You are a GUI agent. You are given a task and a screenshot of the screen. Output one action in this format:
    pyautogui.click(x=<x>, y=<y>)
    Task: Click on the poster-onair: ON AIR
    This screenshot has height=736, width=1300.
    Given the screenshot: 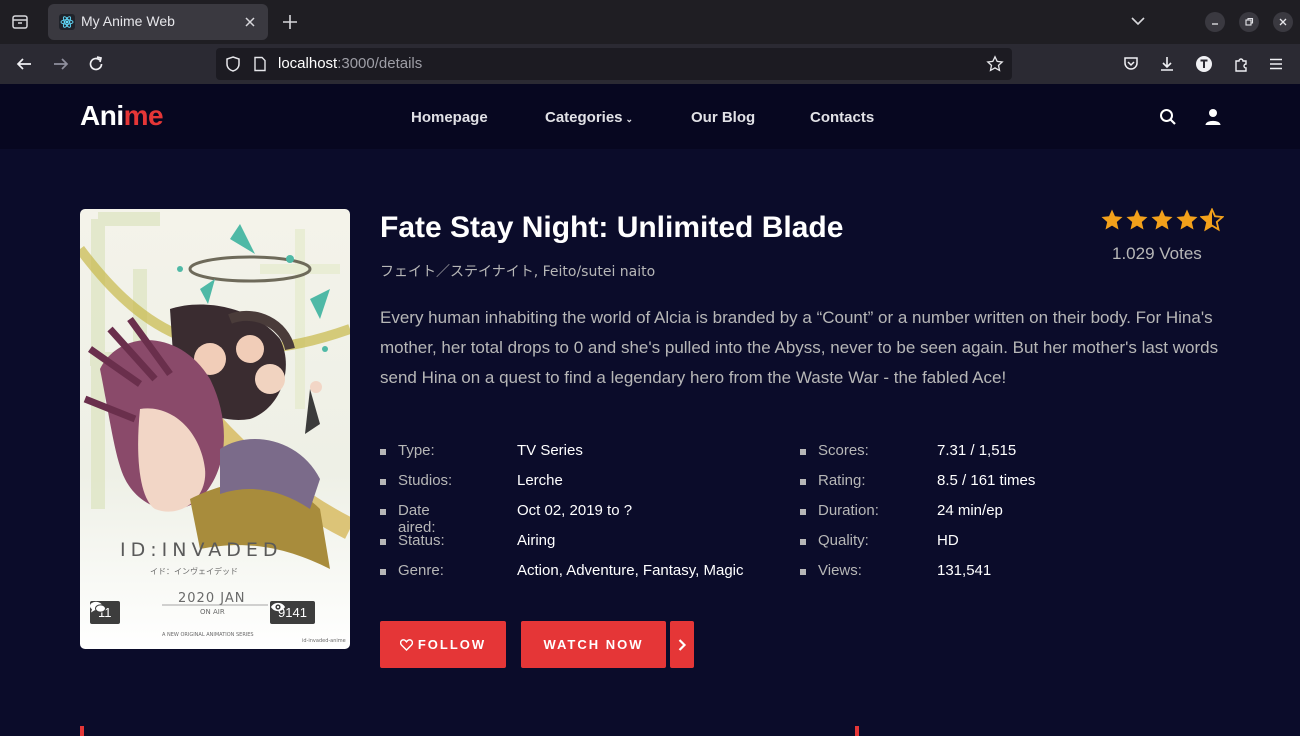 What is the action you would take?
    pyautogui.click(x=212, y=612)
    